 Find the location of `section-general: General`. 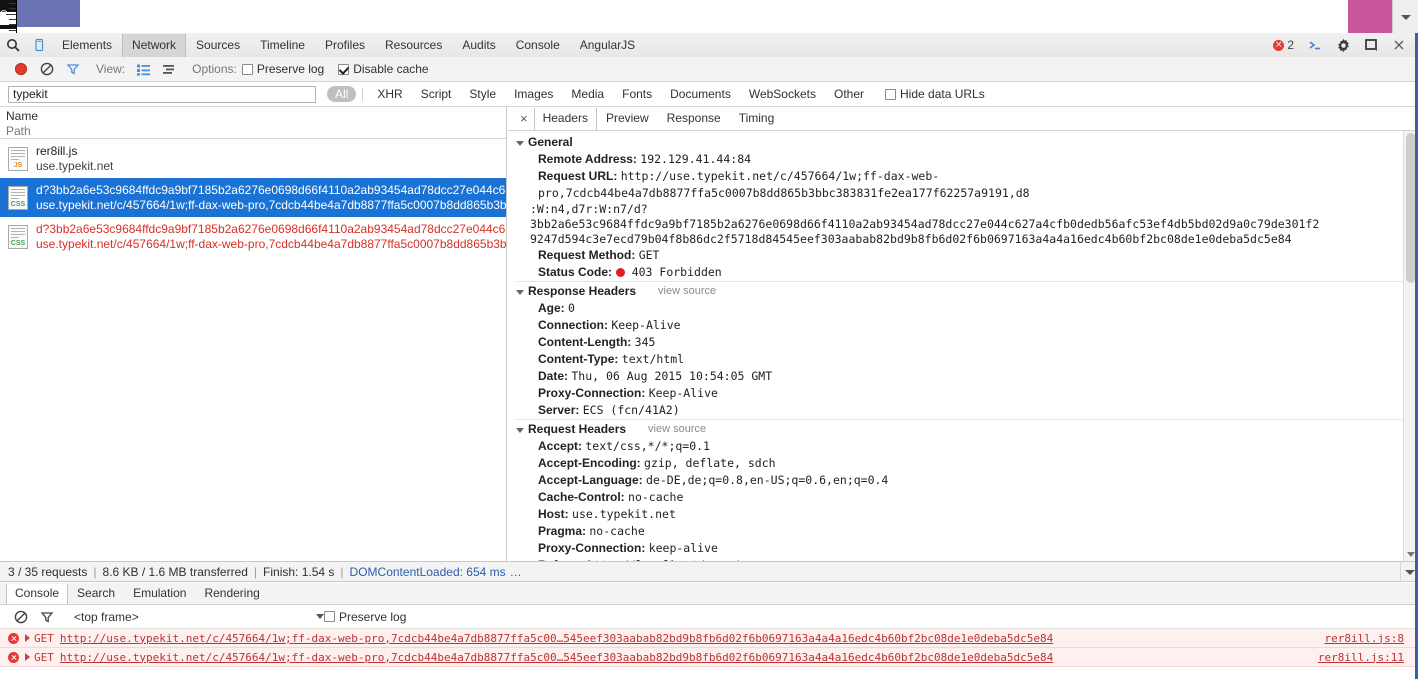

section-general: General is located at coordinates (960, 142).